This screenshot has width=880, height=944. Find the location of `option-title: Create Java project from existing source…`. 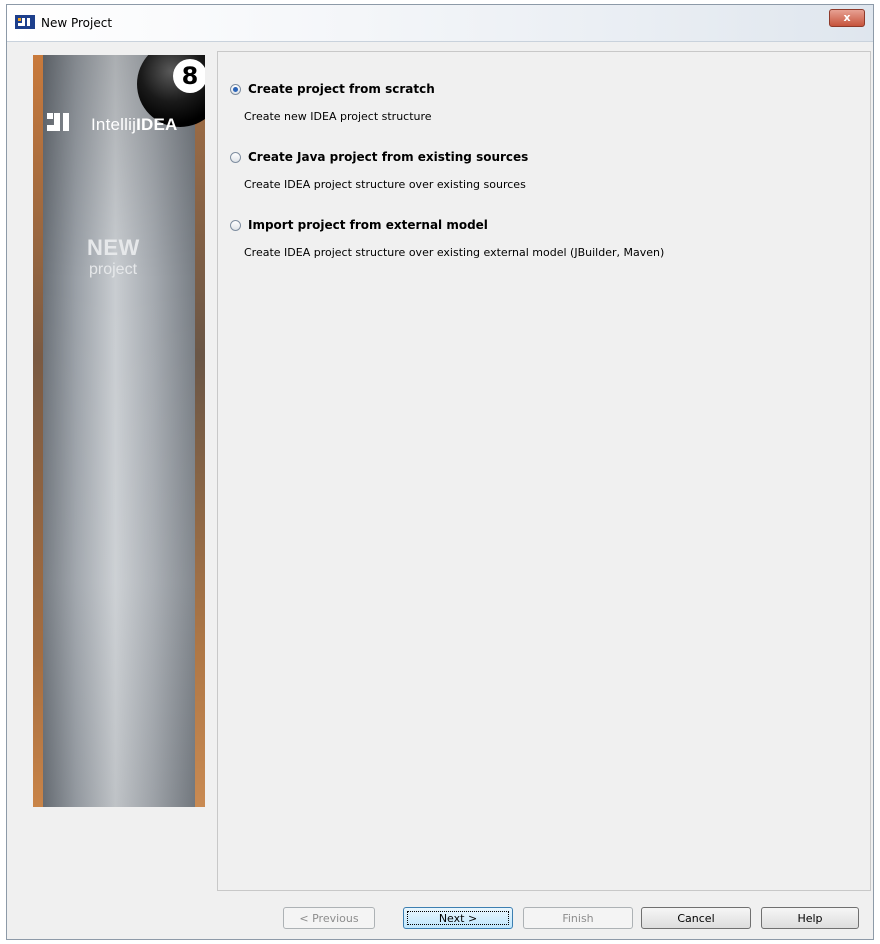

option-title: Create Java project from existing source… is located at coordinates (388, 157).